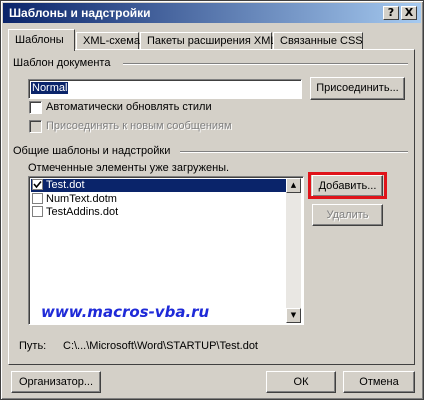 This screenshot has height=400, width=424. I want to click on checkmark-icon, so click(37, 184).